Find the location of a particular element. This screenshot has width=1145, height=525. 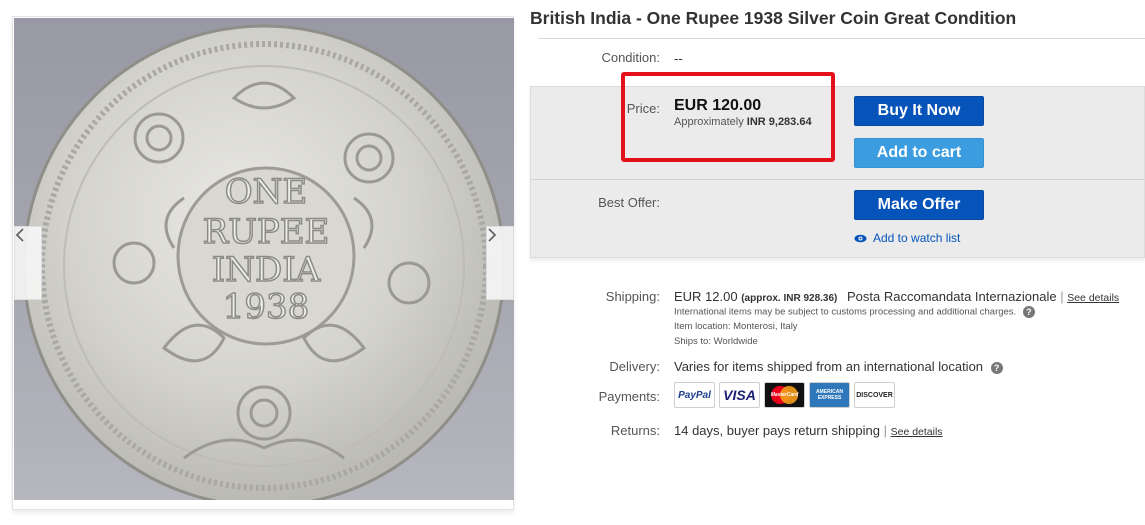

shipping-see-details-link: See details is located at coordinates (1093, 298).